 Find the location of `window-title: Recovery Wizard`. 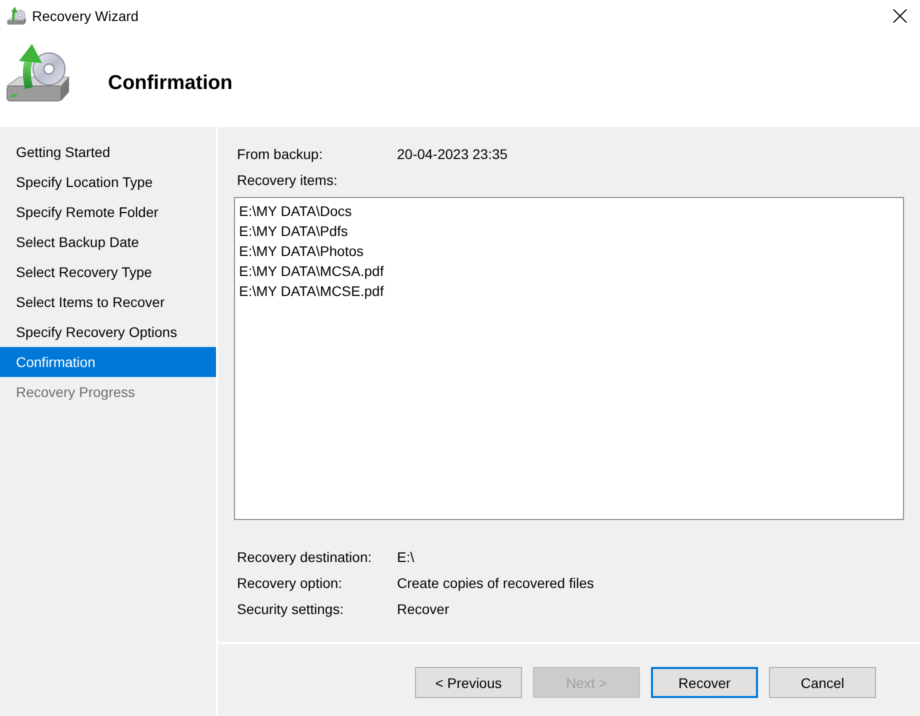

window-title: Recovery Wizard is located at coordinates (85, 16).